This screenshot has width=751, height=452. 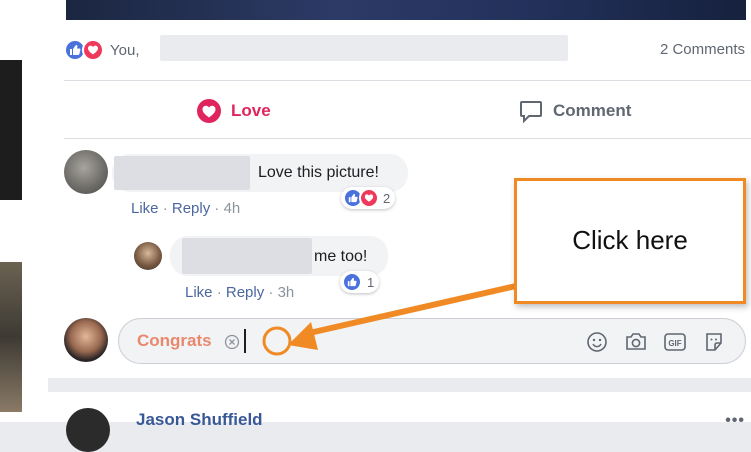 What do you see at coordinates (174, 341) in the screenshot?
I see `comment-input: Congrats` at bounding box center [174, 341].